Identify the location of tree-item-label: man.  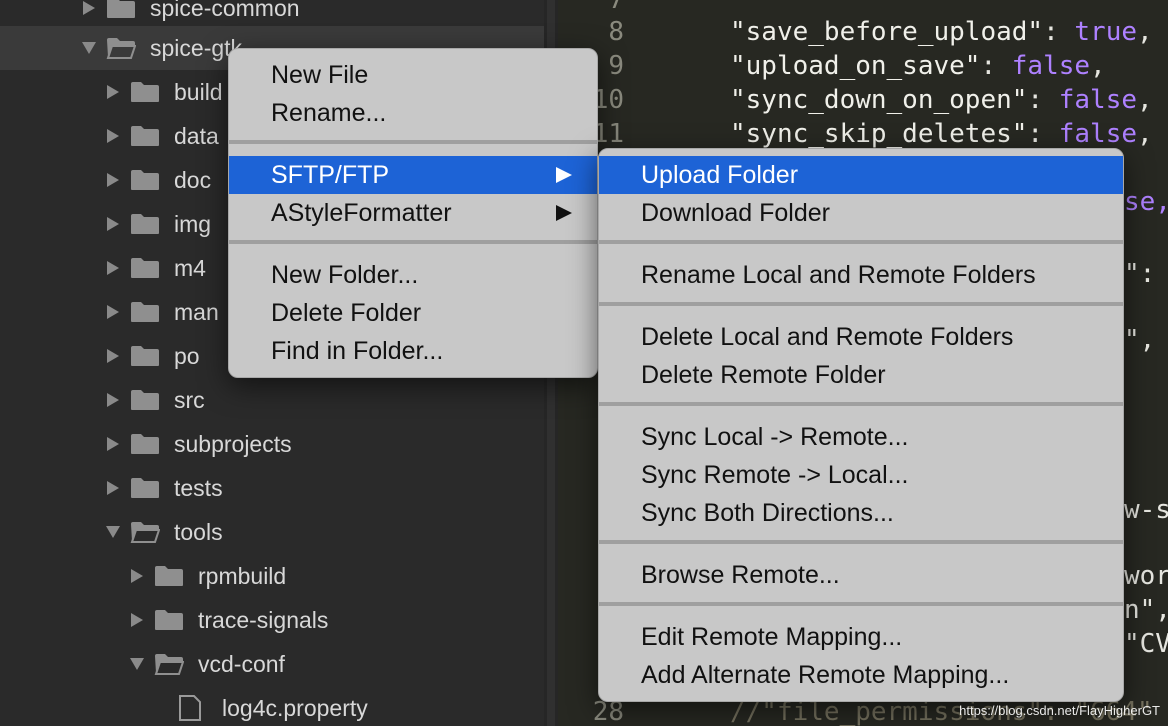
(196, 312).